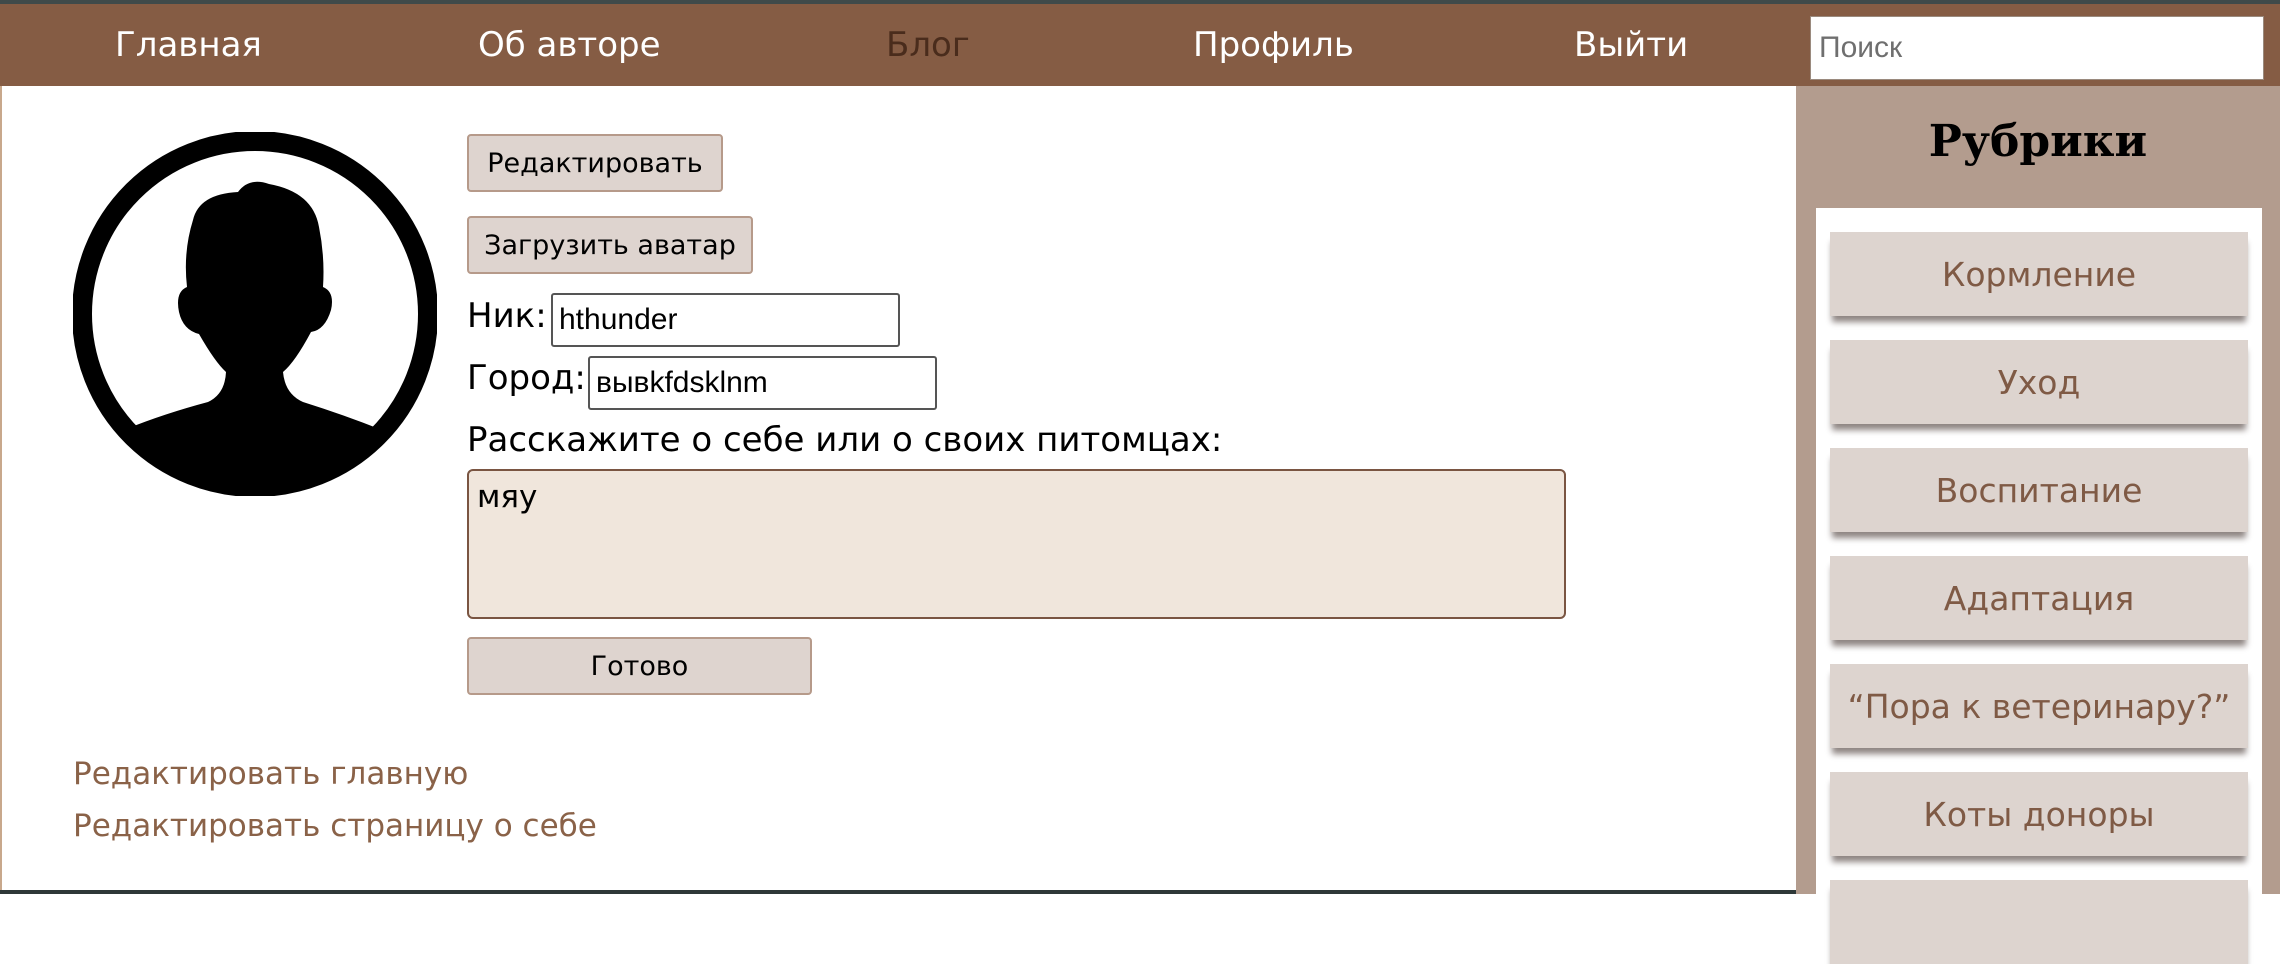 Image resolution: width=2280 pixels, height=964 pixels. I want to click on edit-about-page-link: Редактировать страницу о себе, so click(335, 826).